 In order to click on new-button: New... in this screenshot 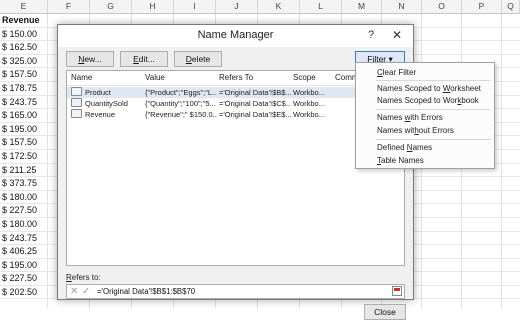, I will do `click(90, 59)`.